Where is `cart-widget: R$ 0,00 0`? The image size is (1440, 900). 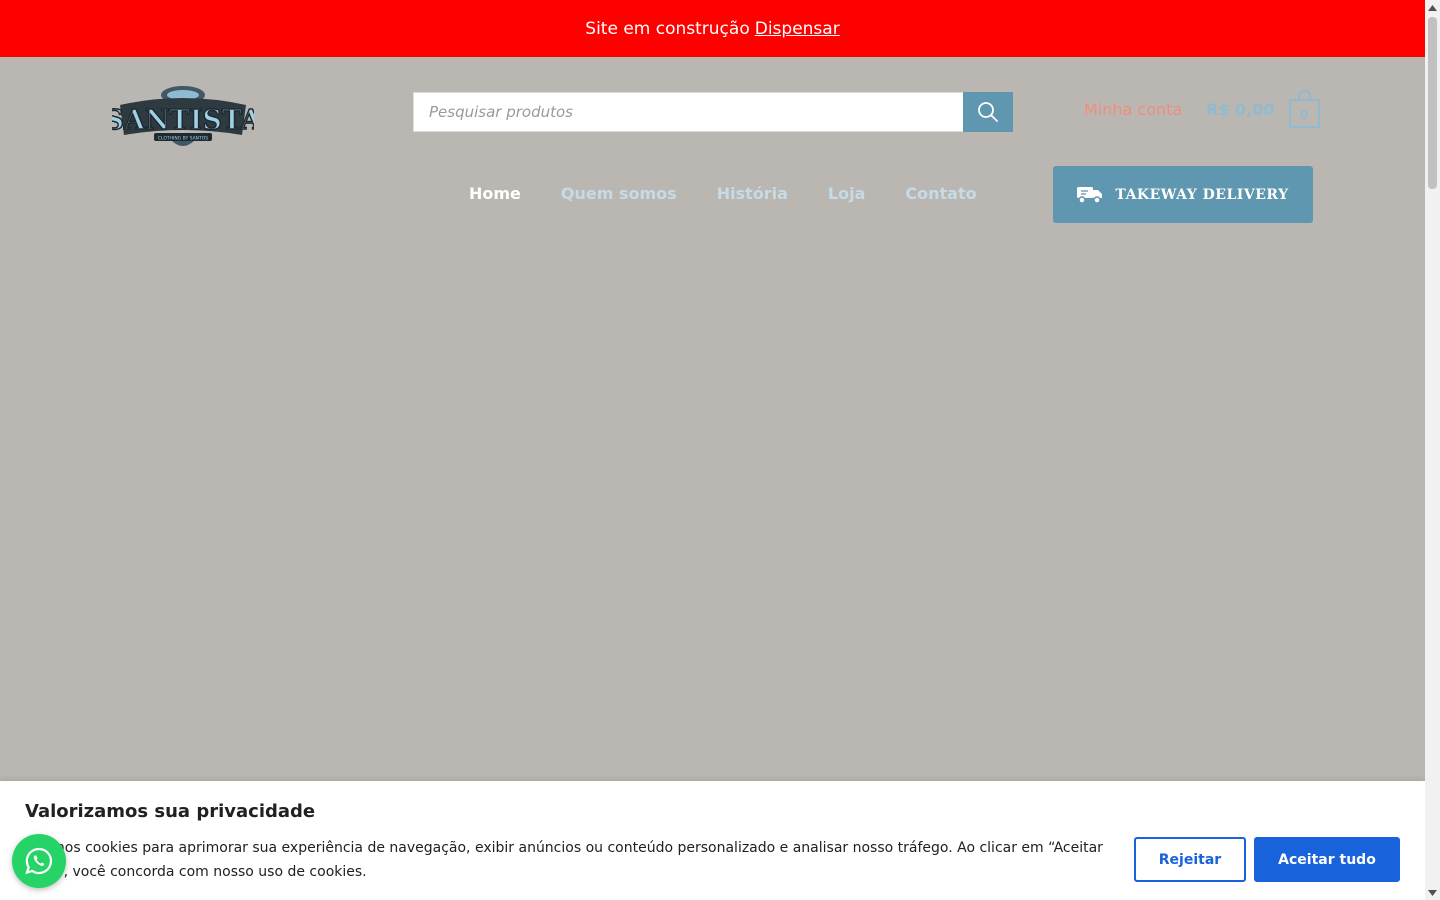
cart-widget: R$ 0,00 0 is located at coordinates (1263, 108).